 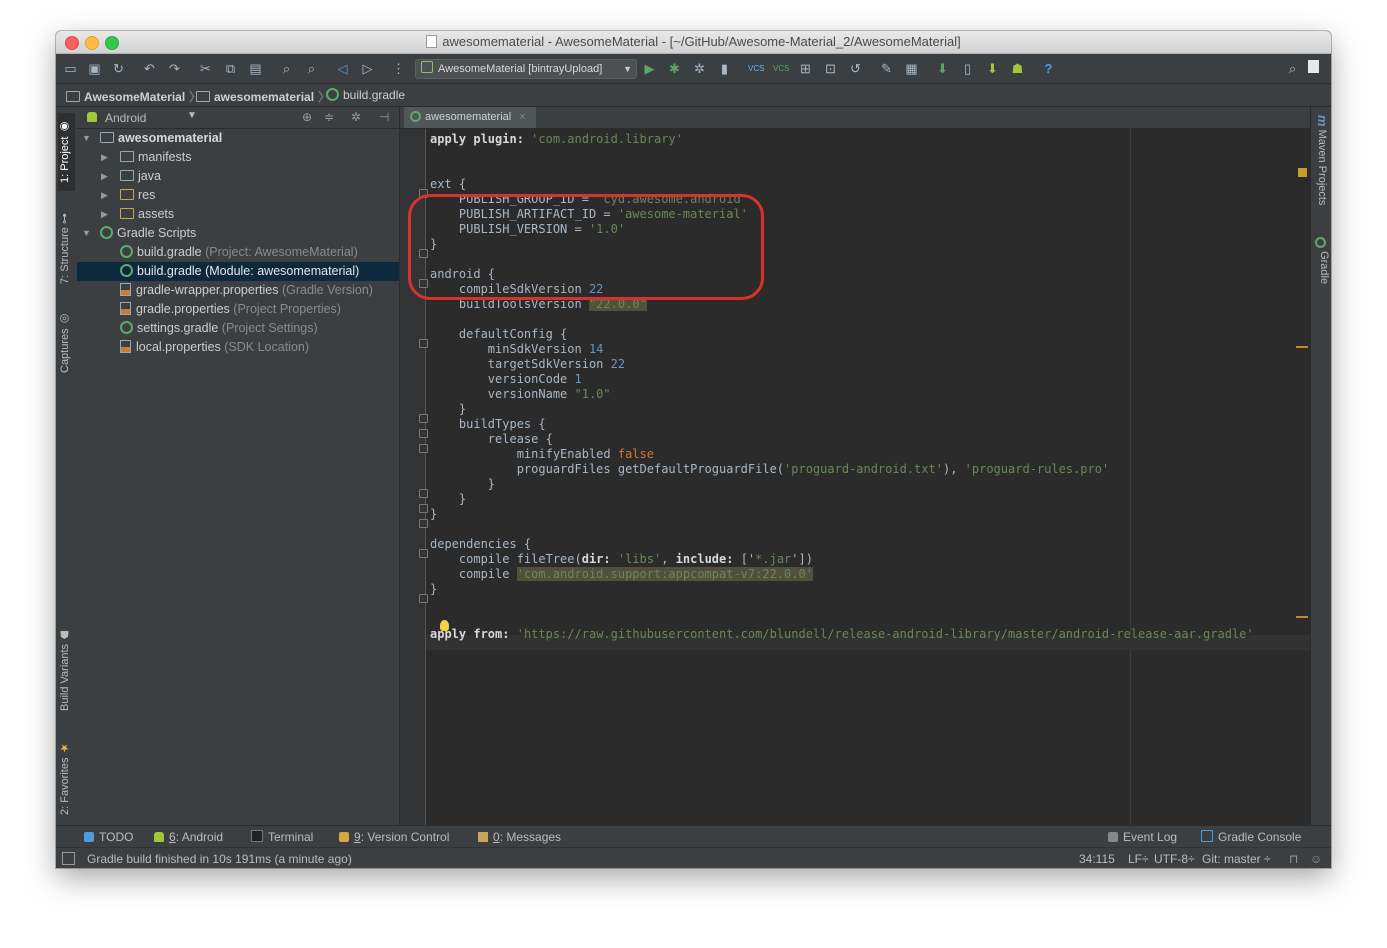 I want to click on tool-tab-build-variants: Build Variants ☗, so click(x=66, y=669).